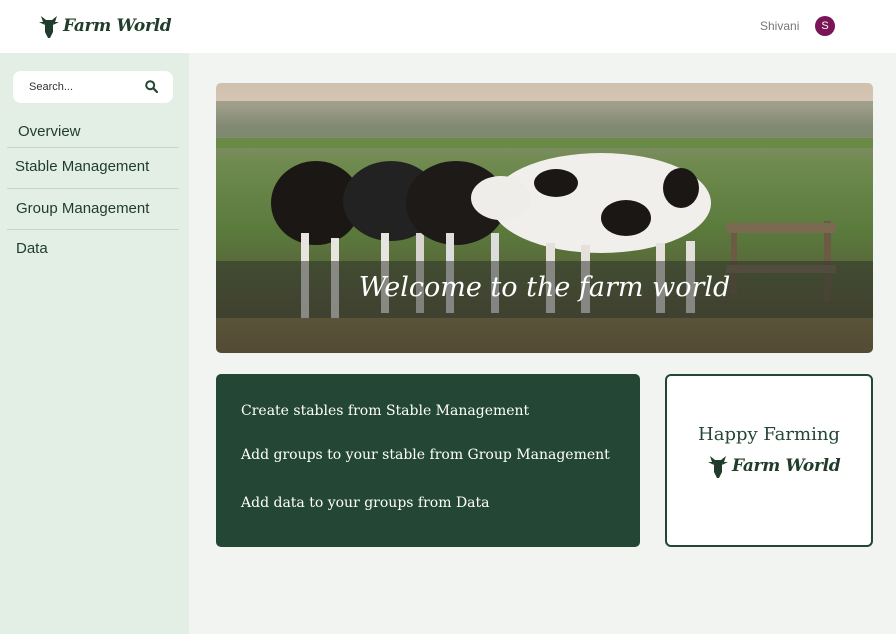 The height and width of the screenshot is (634, 896). Describe the element at coordinates (385, 411) in the screenshot. I see `instruction-line: Create stables from Stable Management` at that location.